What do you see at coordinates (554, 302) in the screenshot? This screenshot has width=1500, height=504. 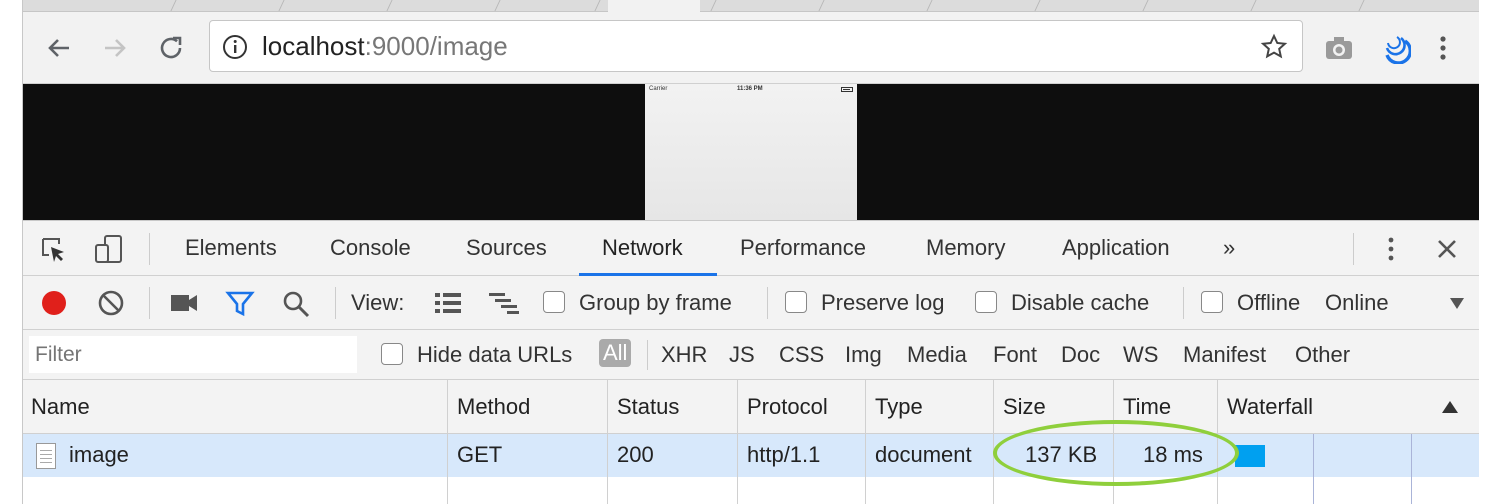 I see `group-by-frame-checkbox` at bounding box center [554, 302].